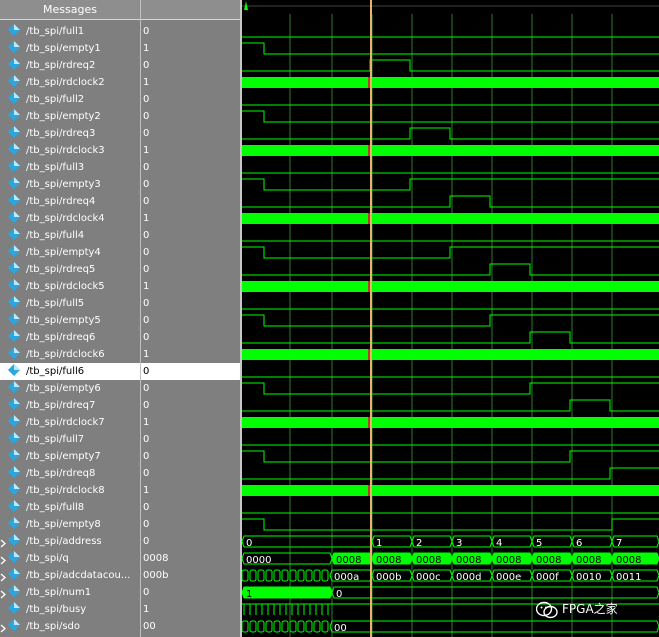 This screenshot has height=637, width=659. I want to click on signal-row: /tb_spi/sdo, so click(70, 626).